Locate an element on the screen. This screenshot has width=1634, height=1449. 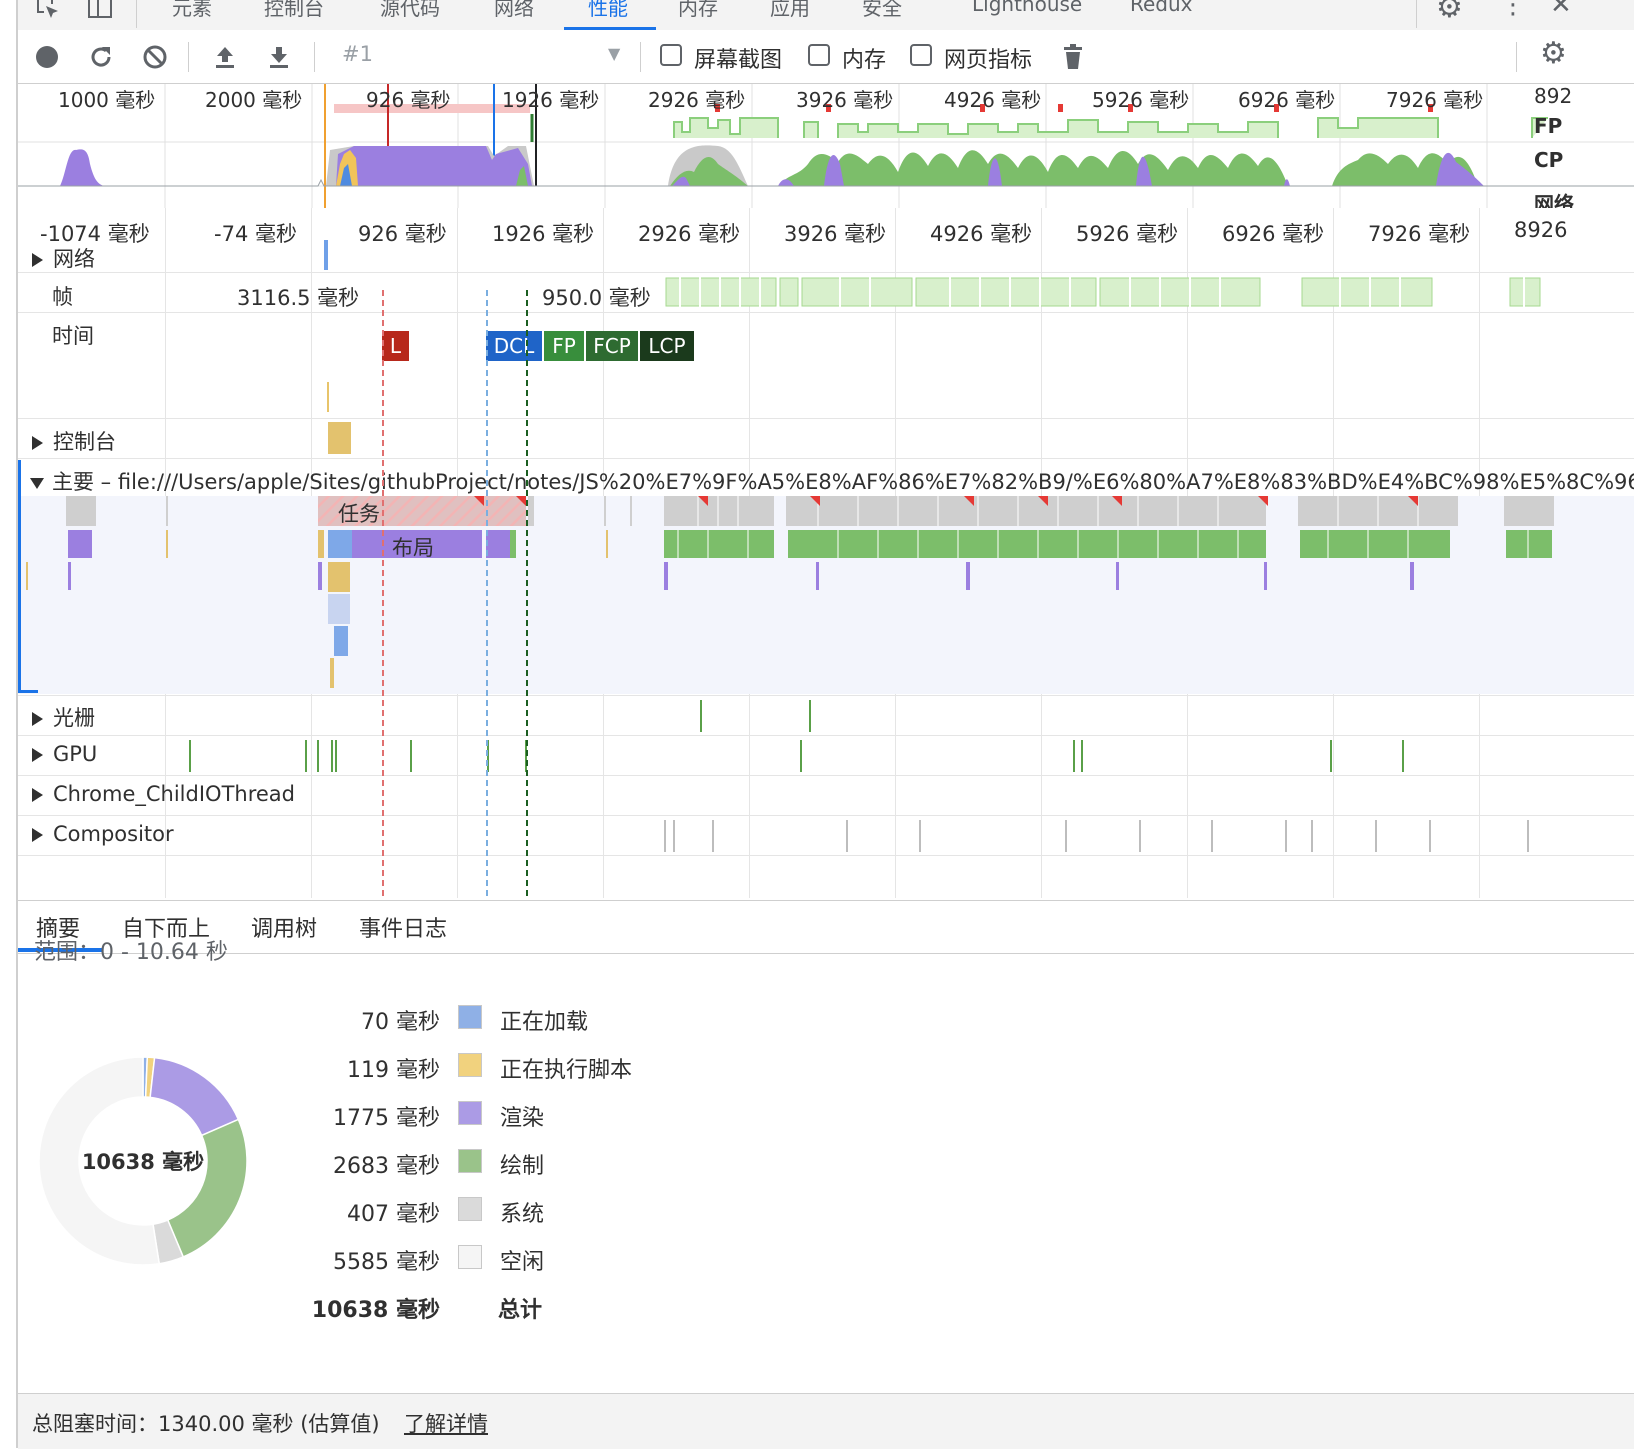
overview-tick: 2000 毫秒 is located at coordinates (254, 100).